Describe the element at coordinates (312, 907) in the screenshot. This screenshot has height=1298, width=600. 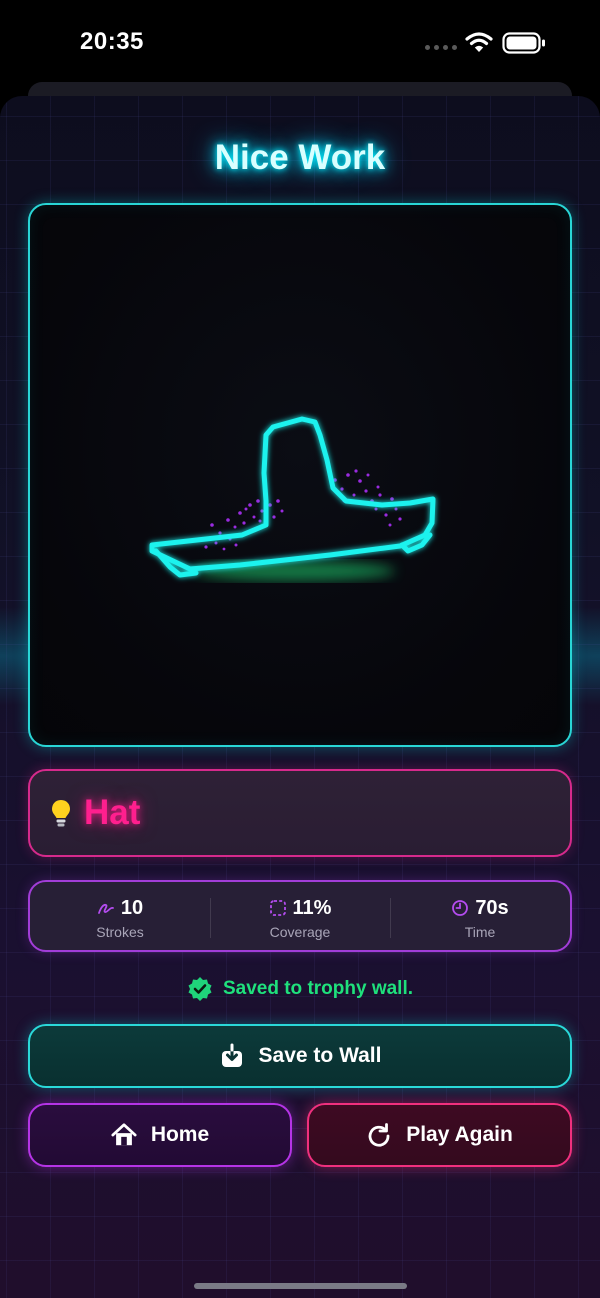
I see `stat-value-coverage: 11%` at that location.